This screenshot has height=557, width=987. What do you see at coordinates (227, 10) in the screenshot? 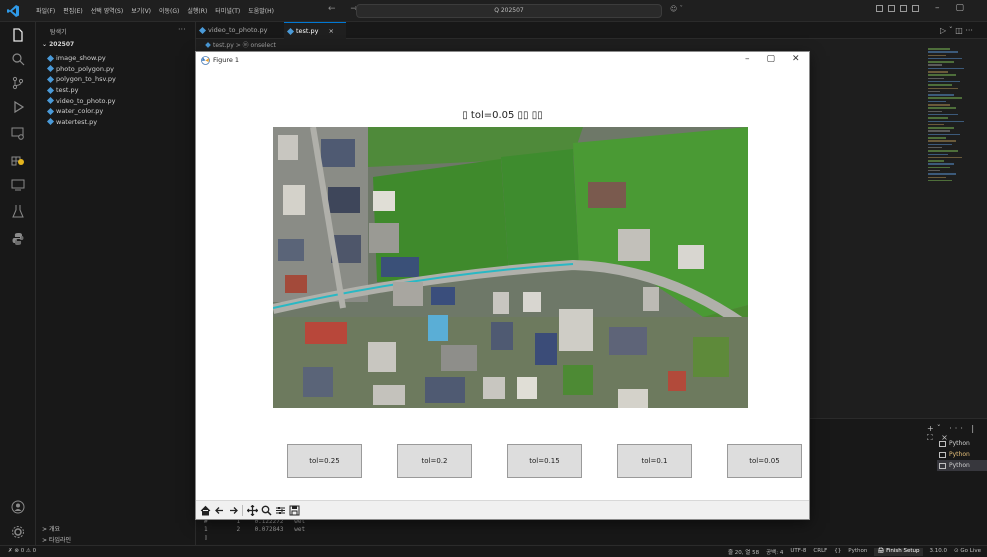
I see `menu-terminal: 터미널(T)` at bounding box center [227, 10].